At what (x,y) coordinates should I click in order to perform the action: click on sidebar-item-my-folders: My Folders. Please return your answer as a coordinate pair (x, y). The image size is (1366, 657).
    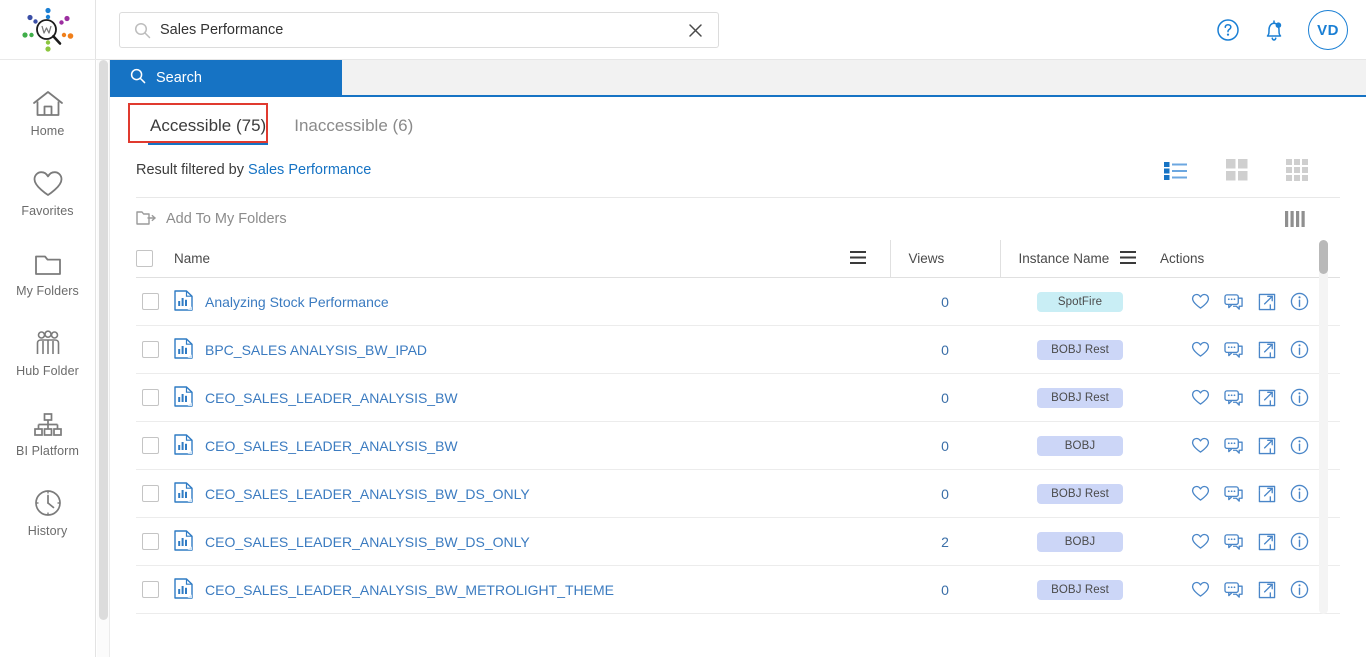
    Looking at the image, I should click on (48, 272).